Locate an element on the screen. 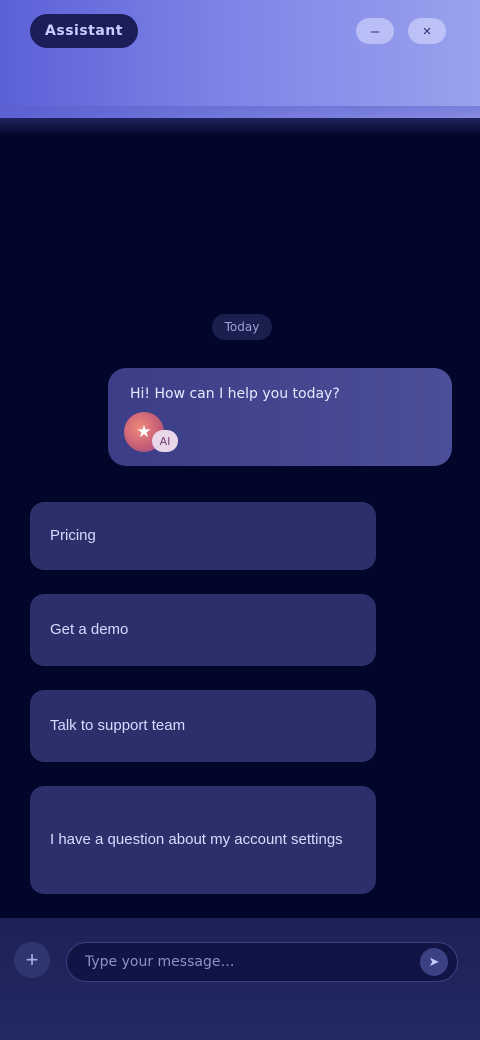 Image resolution: width=480 pixels, height=1040 pixels. close-button: × is located at coordinates (427, 31).